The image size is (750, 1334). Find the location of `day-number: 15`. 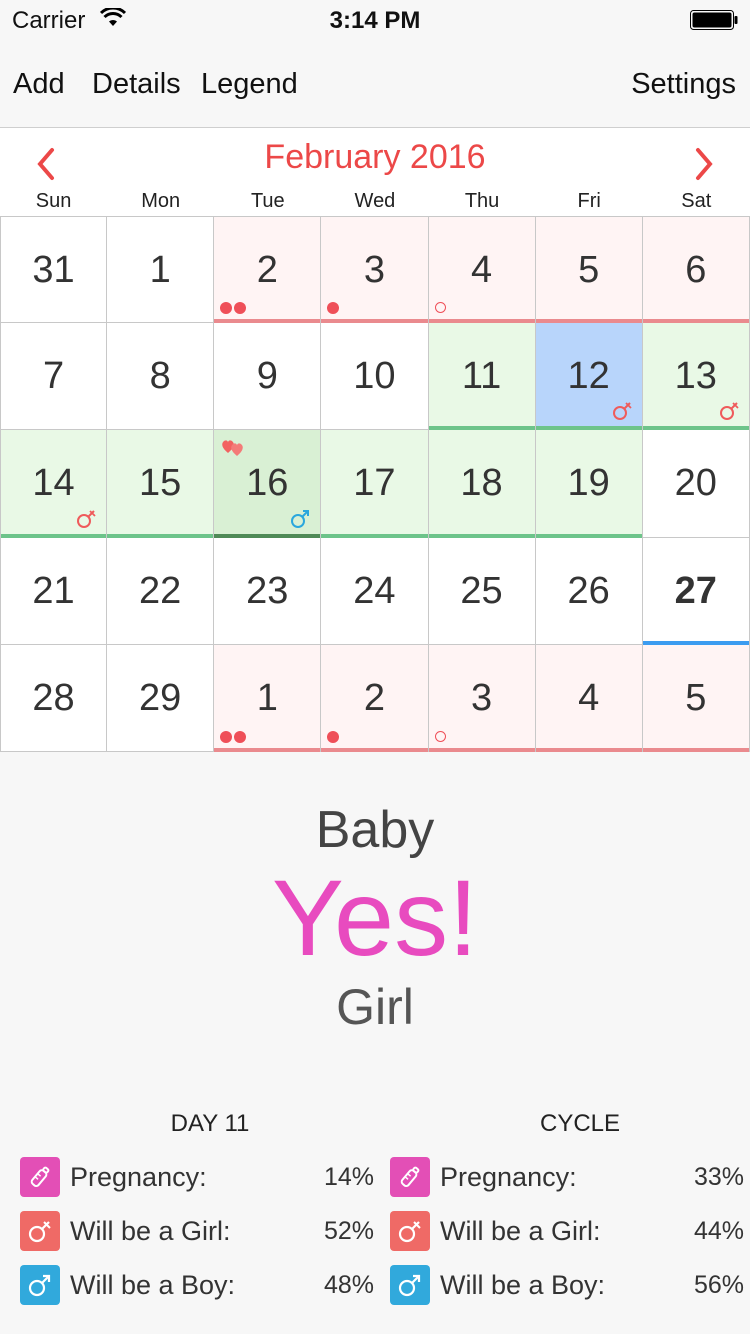

day-number: 15 is located at coordinates (160, 483).